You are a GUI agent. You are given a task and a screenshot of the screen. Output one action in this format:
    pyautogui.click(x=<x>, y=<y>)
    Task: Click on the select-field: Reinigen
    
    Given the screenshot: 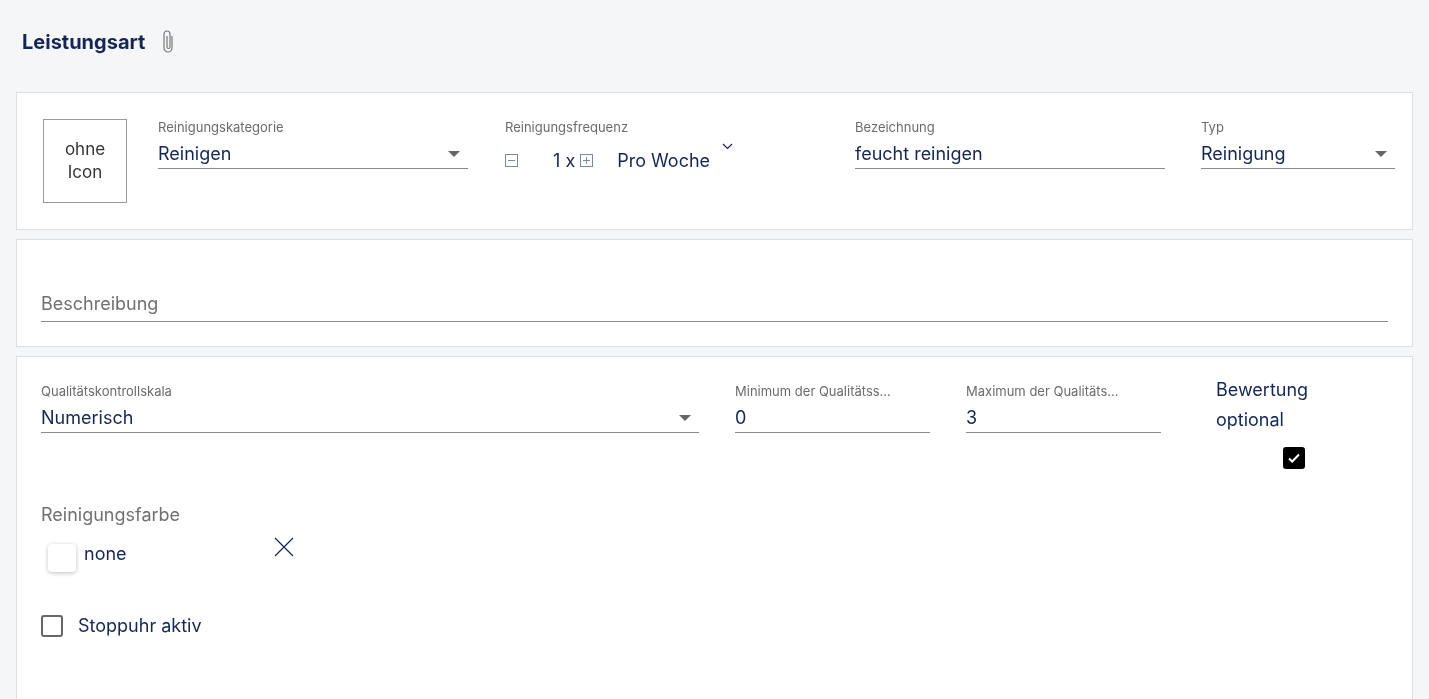 What is the action you would take?
    pyautogui.click(x=313, y=154)
    